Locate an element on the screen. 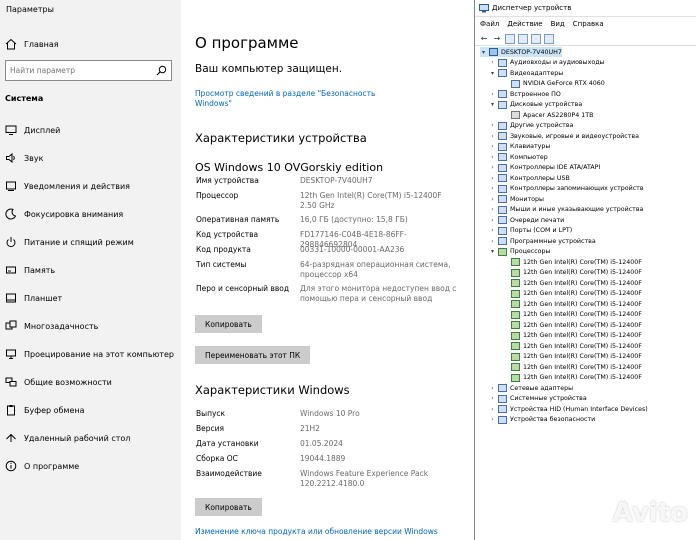 The width and height of the screenshot is (696, 540). search-box is located at coordinates (88, 70).